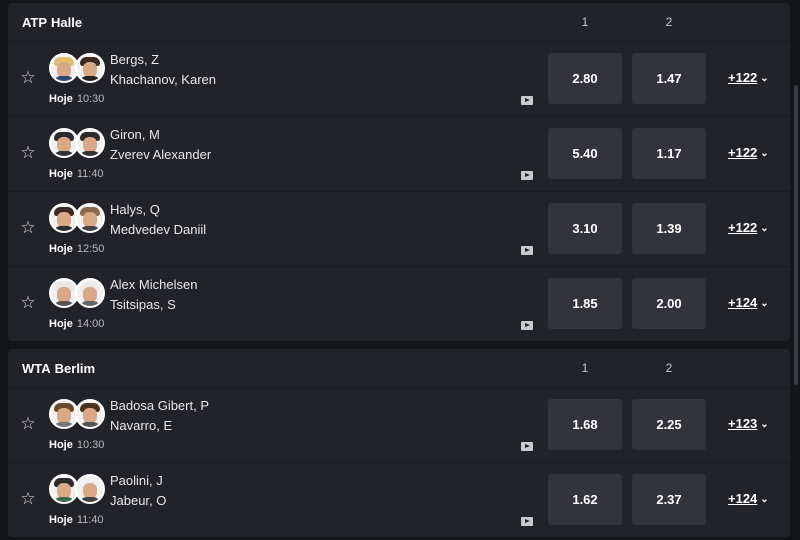  Describe the element at coordinates (669, 78) in the screenshot. I see `odd-button-away: 1.47` at that location.